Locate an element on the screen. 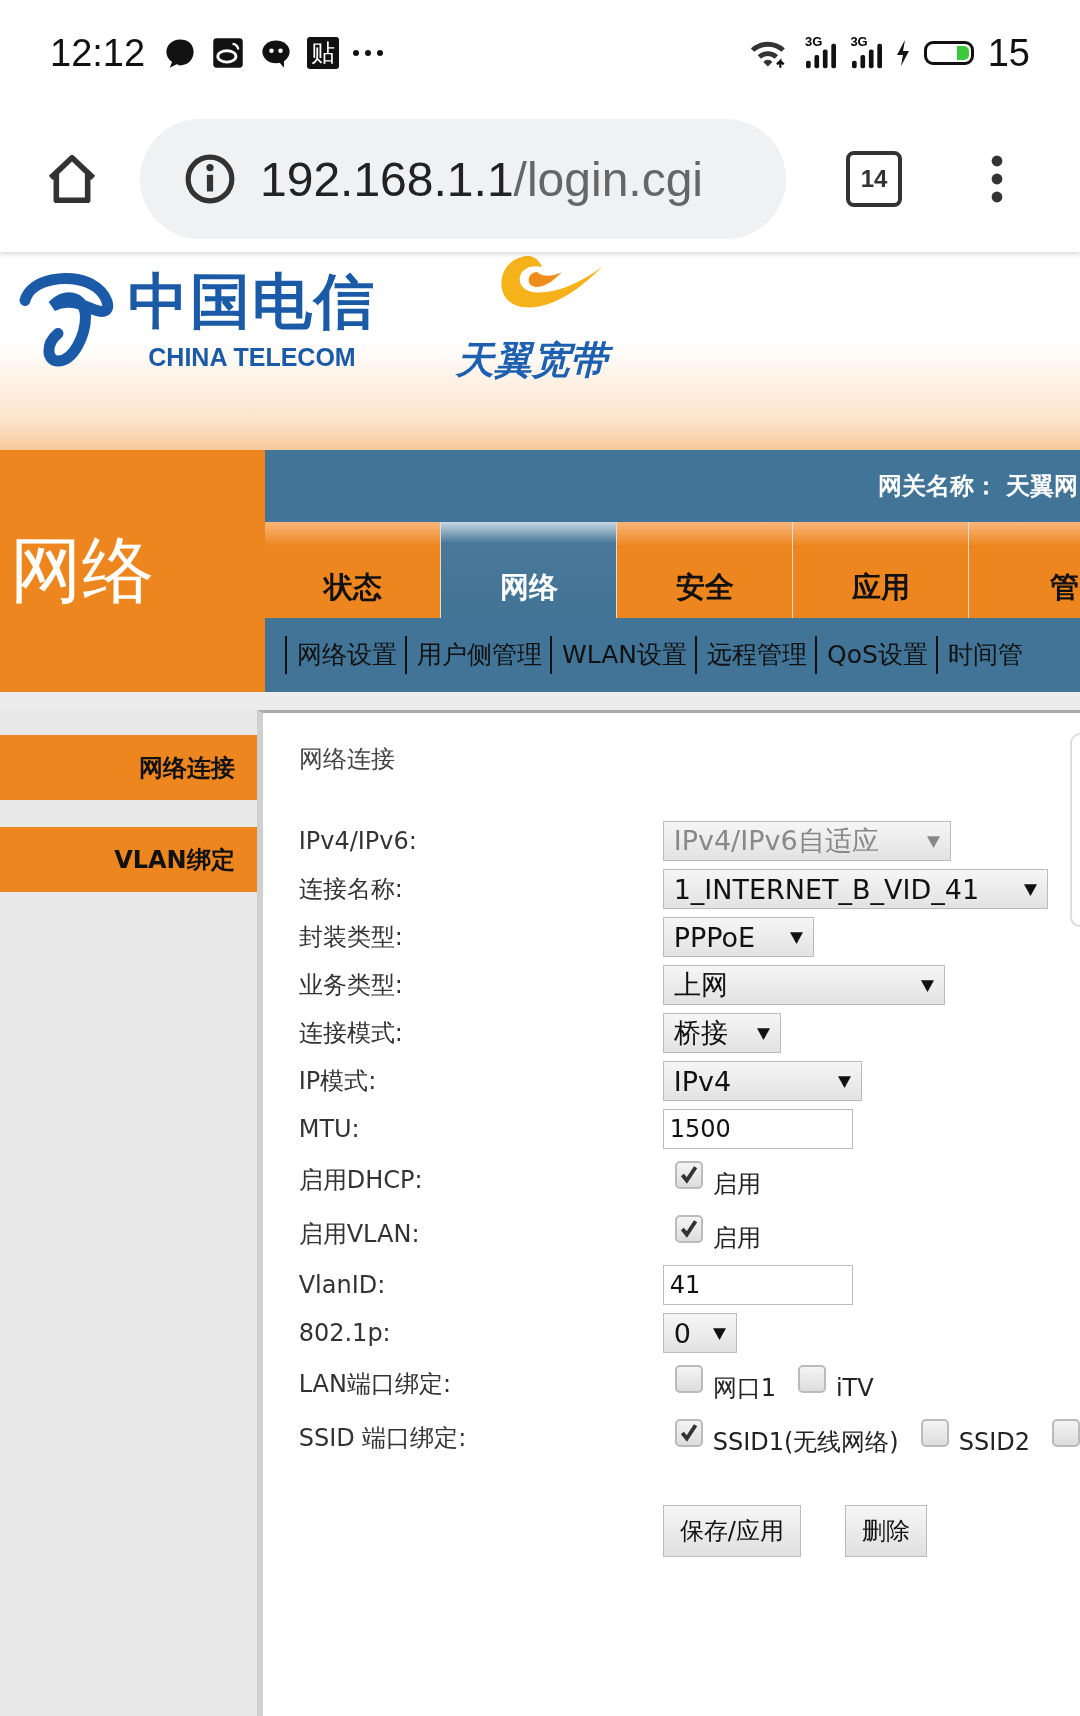 This screenshot has height=1716, width=1080. gateway-name: 网关名称： 天翼网 is located at coordinates (977, 486).